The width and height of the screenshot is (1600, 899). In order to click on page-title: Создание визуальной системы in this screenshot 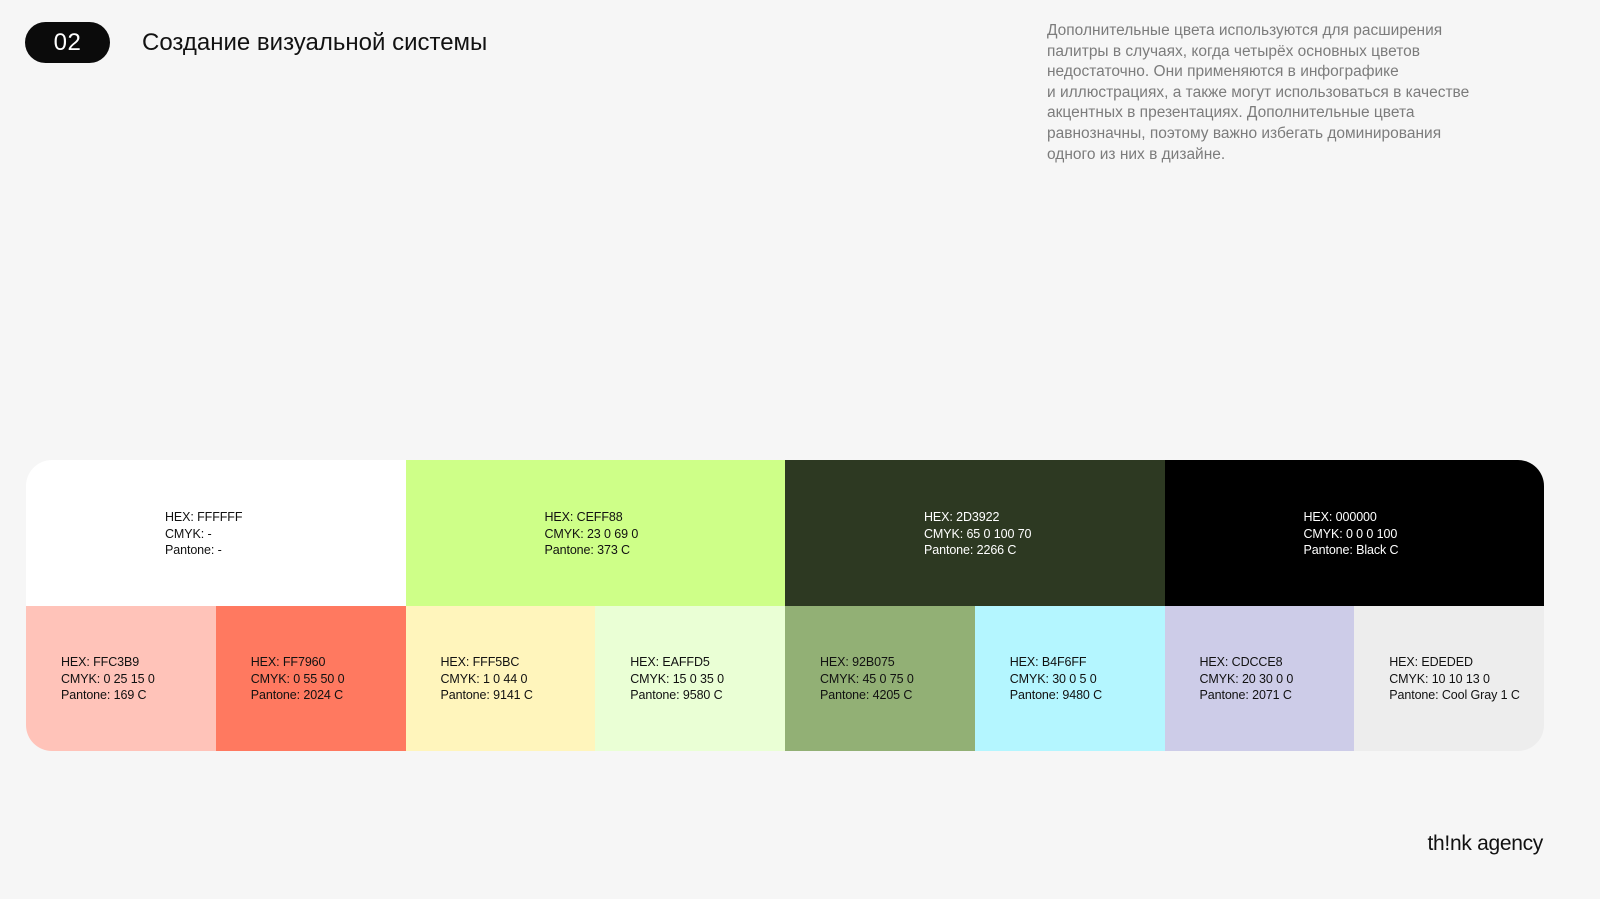, I will do `click(315, 42)`.